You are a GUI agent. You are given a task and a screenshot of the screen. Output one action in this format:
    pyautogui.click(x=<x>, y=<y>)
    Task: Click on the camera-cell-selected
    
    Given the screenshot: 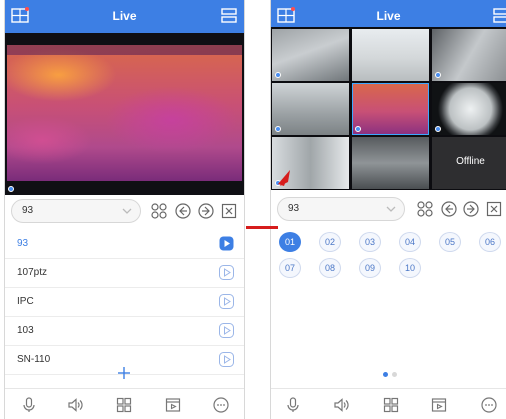 What is the action you would take?
    pyautogui.click(x=390, y=109)
    